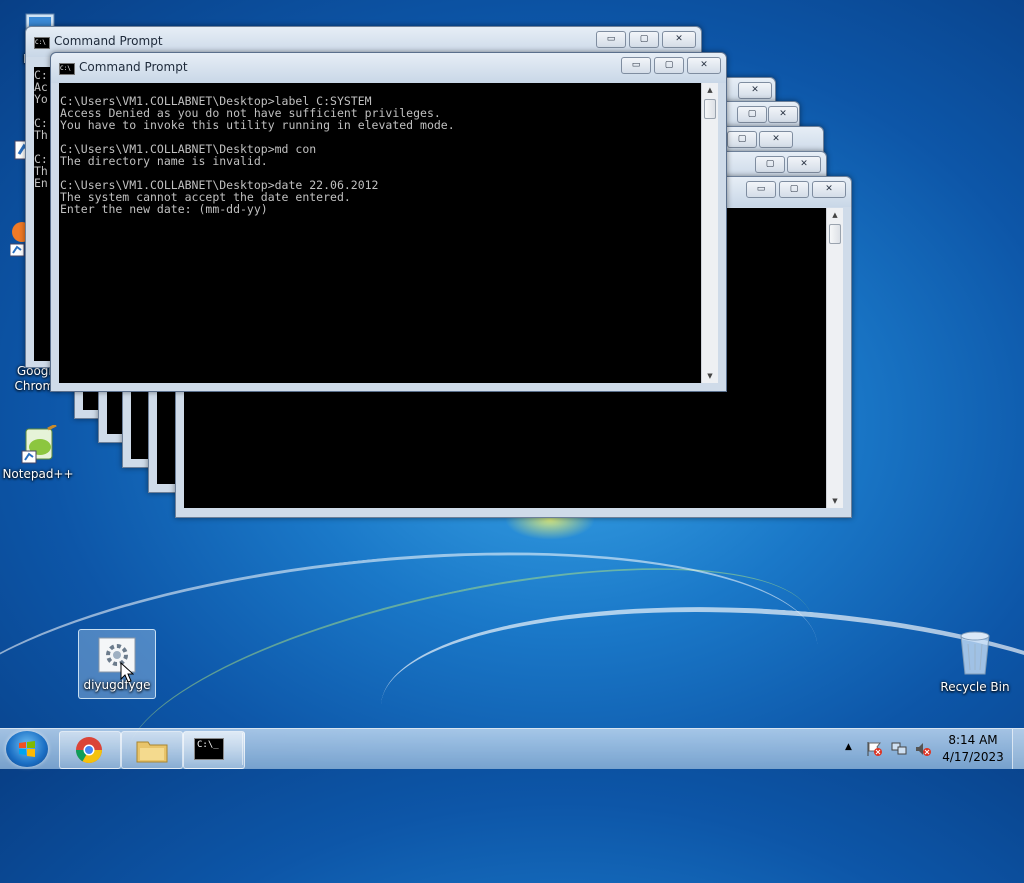 Image resolution: width=1024 pixels, height=883 pixels. I want to click on taskbar-cmd-button: C:\_, so click(214, 750).